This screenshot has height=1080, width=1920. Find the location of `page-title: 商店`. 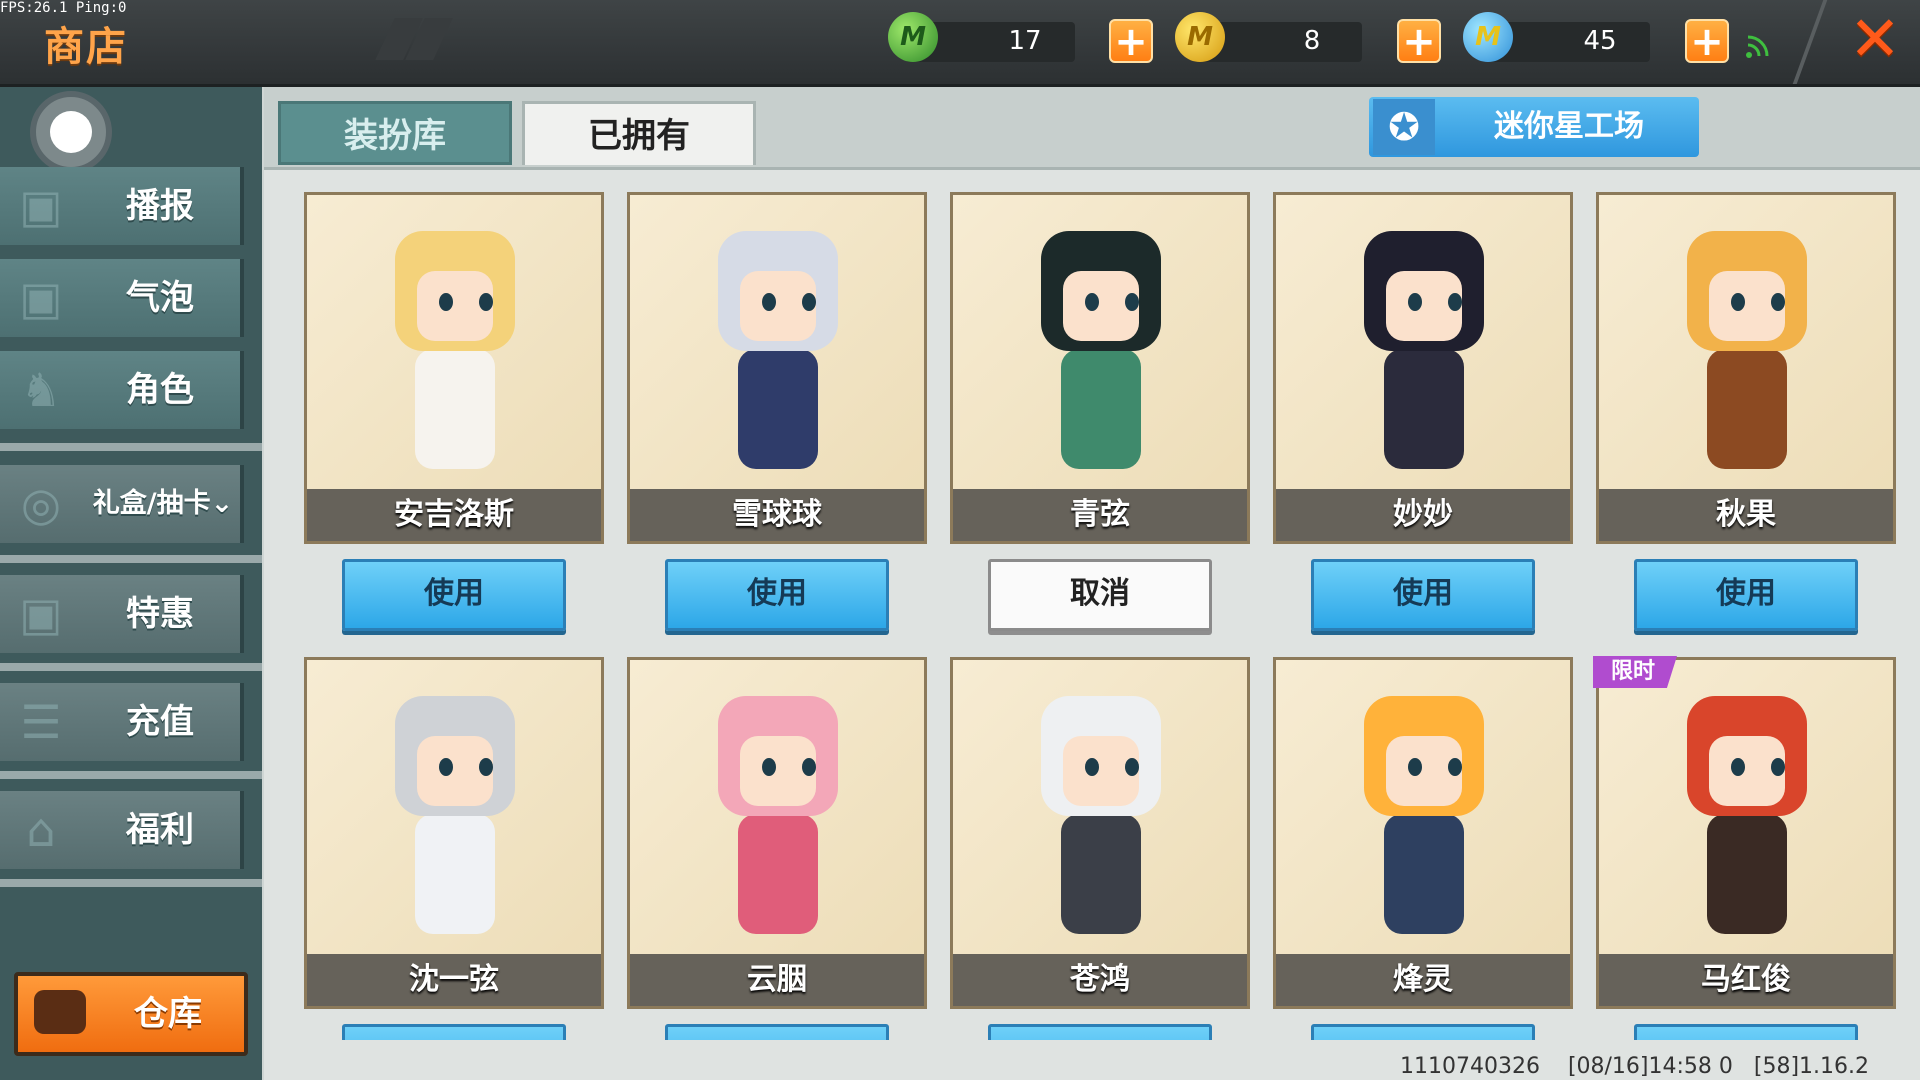

page-title: 商店 is located at coordinates (86, 47).